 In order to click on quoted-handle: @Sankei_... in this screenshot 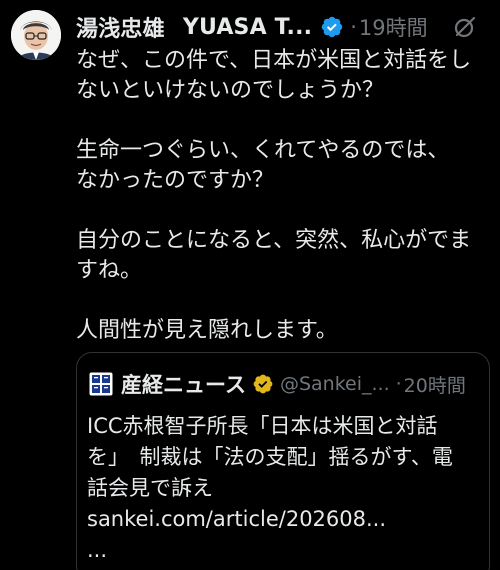, I will do `click(335, 384)`.